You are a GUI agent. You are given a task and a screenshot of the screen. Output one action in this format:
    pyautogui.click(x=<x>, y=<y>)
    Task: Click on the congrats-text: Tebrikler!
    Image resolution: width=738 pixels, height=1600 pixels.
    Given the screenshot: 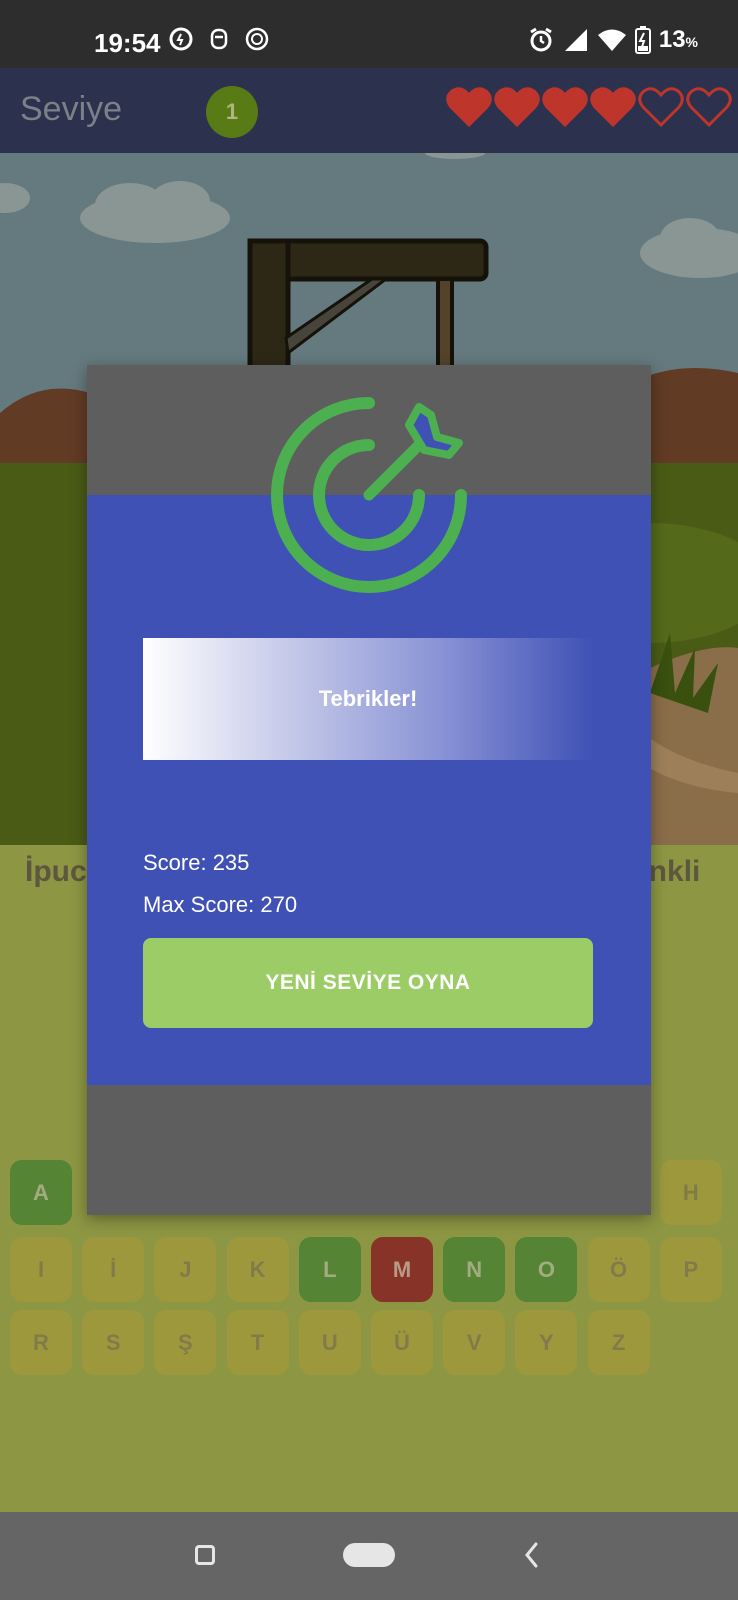 What is the action you would take?
    pyautogui.click(x=368, y=698)
    